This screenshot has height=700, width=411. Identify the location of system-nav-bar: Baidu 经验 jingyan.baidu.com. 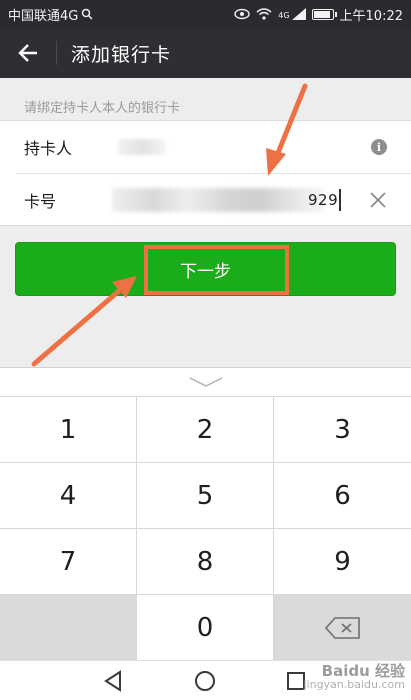
(205, 680).